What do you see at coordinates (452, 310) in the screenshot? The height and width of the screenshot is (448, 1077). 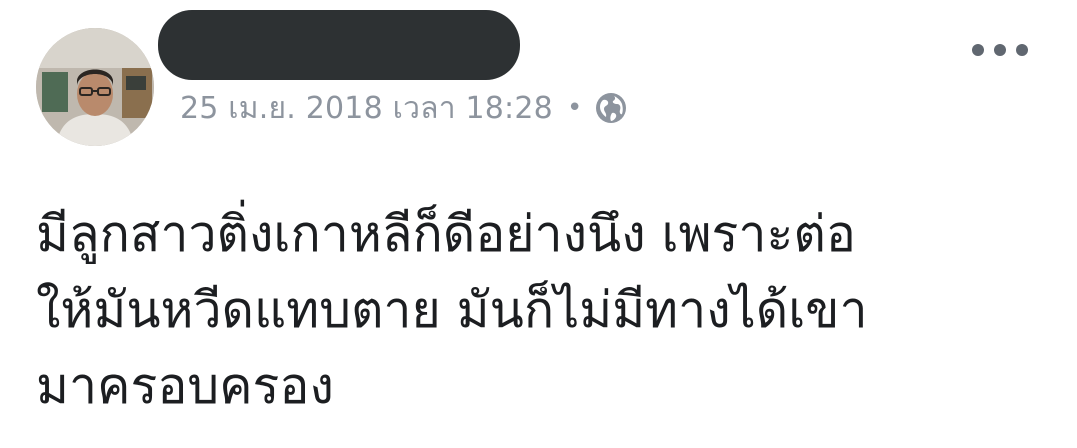 I see `post-text-line: ให้มันหวีดแทบตาย มันก็ไม่มีทางได้เขา` at bounding box center [452, 310].